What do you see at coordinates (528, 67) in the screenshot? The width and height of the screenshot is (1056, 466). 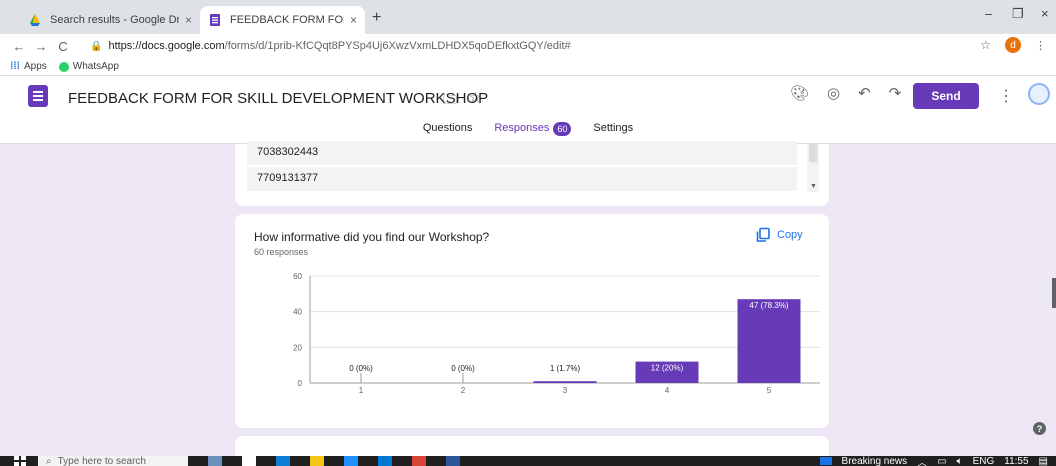 I see `bookmarks-bar: ⁞⁞⁞ Apps WhatsApp` at bounding box center [528, 67].